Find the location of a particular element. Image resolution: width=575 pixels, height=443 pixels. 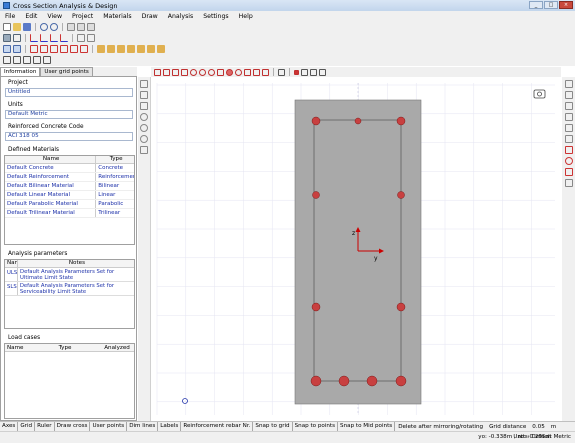

rebar-2-tool-icon is located at coordinates (238, 72).